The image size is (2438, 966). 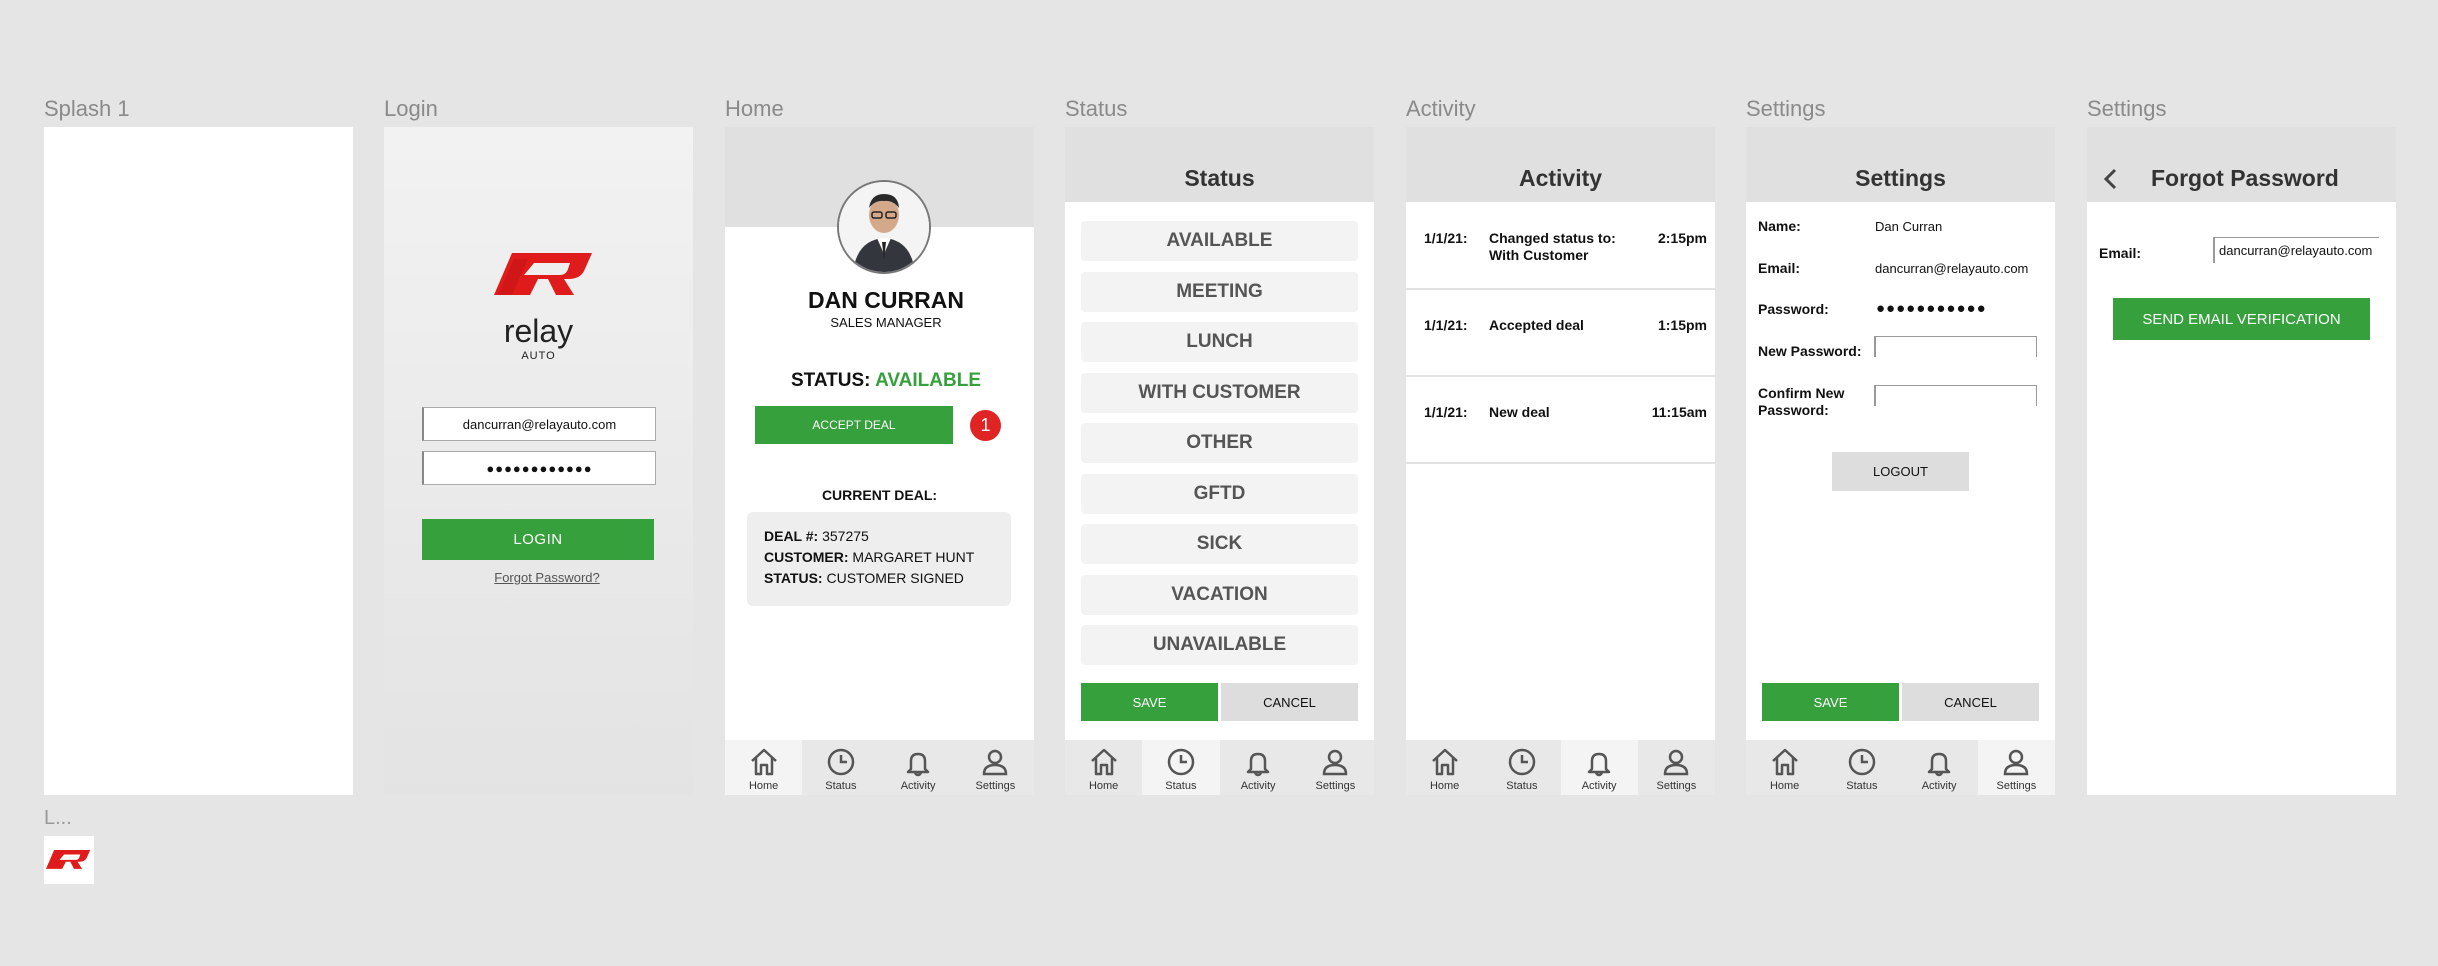 I want to click on avatar, so click(x=884, y=227).